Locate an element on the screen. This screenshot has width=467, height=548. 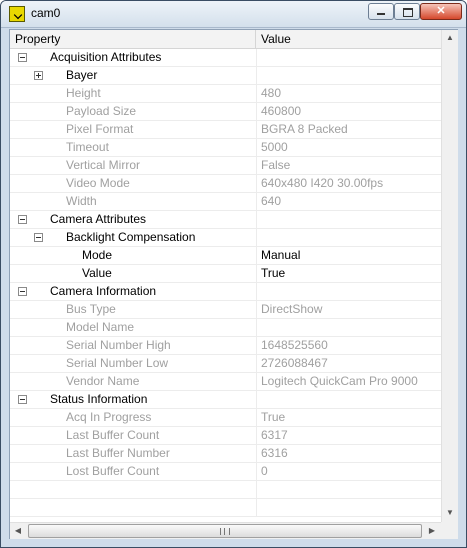
property-label: Video Mode is located at coordinates (98, 183).